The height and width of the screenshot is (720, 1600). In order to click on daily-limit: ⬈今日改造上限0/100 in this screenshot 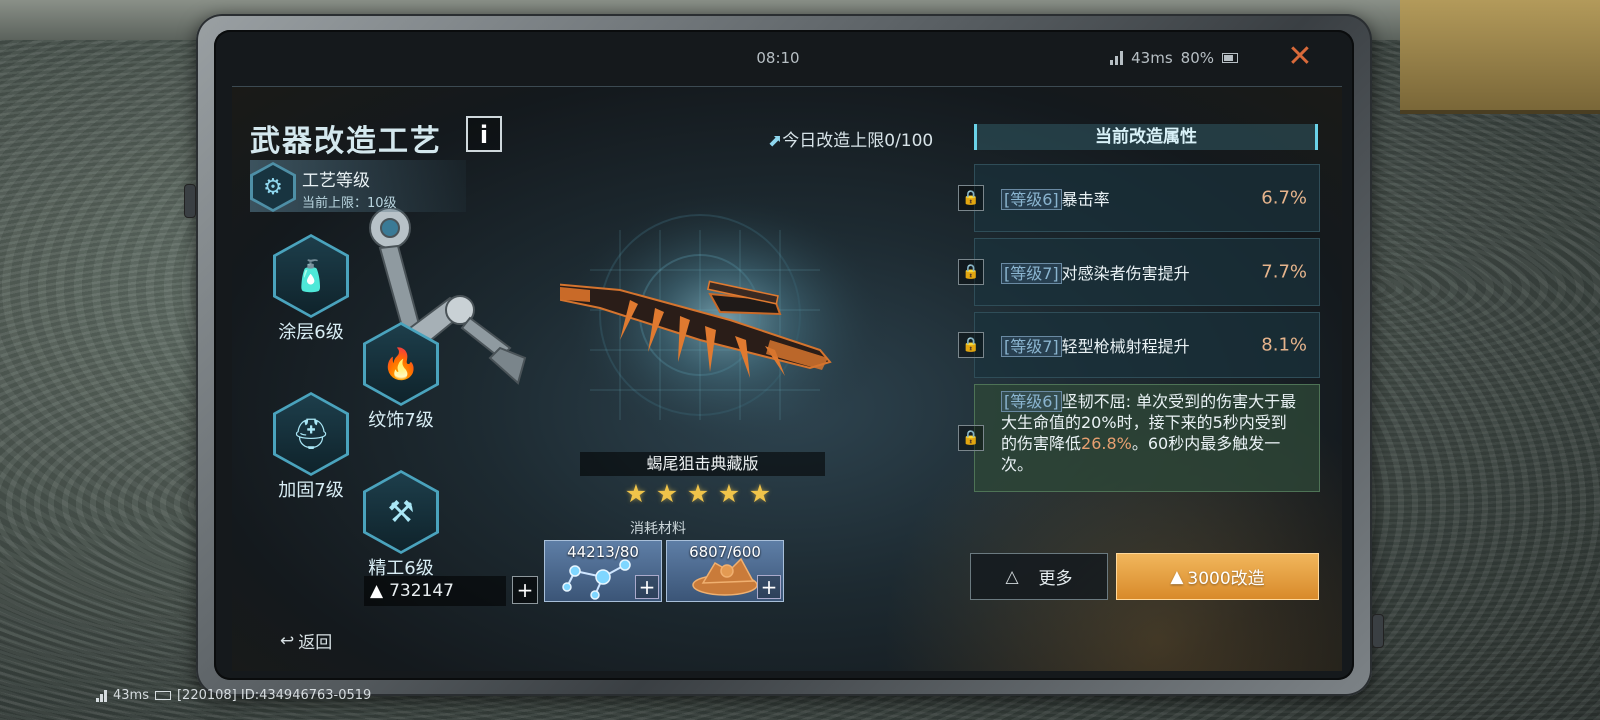, I will do `click(850, 138)`.